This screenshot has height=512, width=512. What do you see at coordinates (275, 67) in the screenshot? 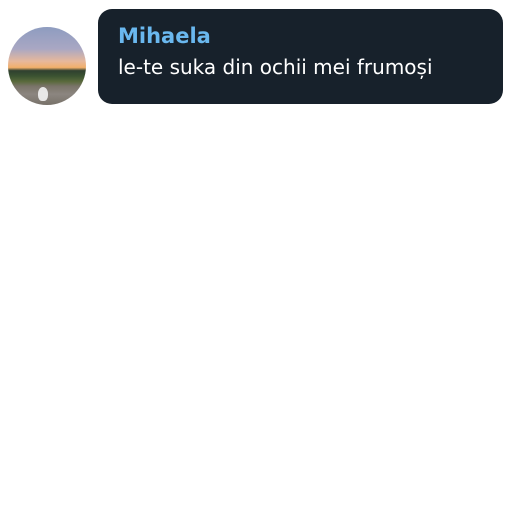
I see `message-text: le-te suka din ochii mei frumoși` at bounding box center [275, 67].